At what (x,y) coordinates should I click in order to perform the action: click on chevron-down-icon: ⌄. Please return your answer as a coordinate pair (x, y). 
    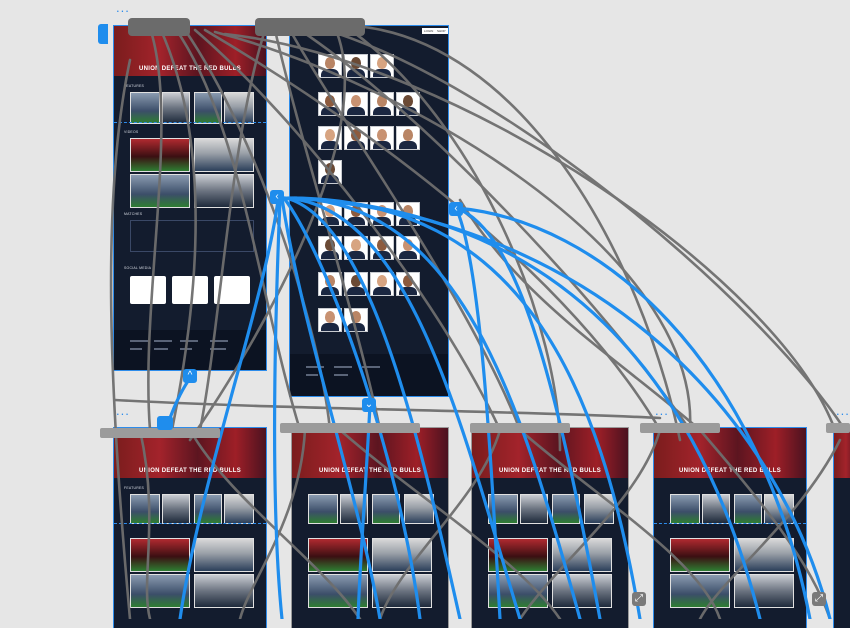
    Looking at the image, I should click on (369, 405).